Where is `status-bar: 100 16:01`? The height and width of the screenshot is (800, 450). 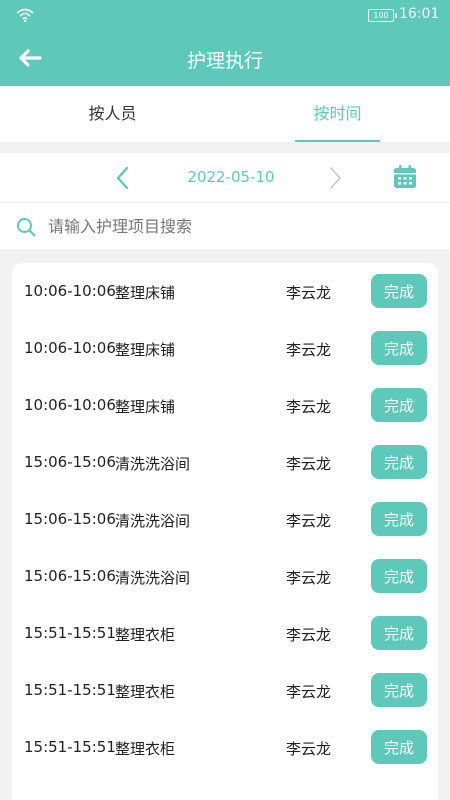
status-bar: 100 16:01 is located at coordinates (225, 15).